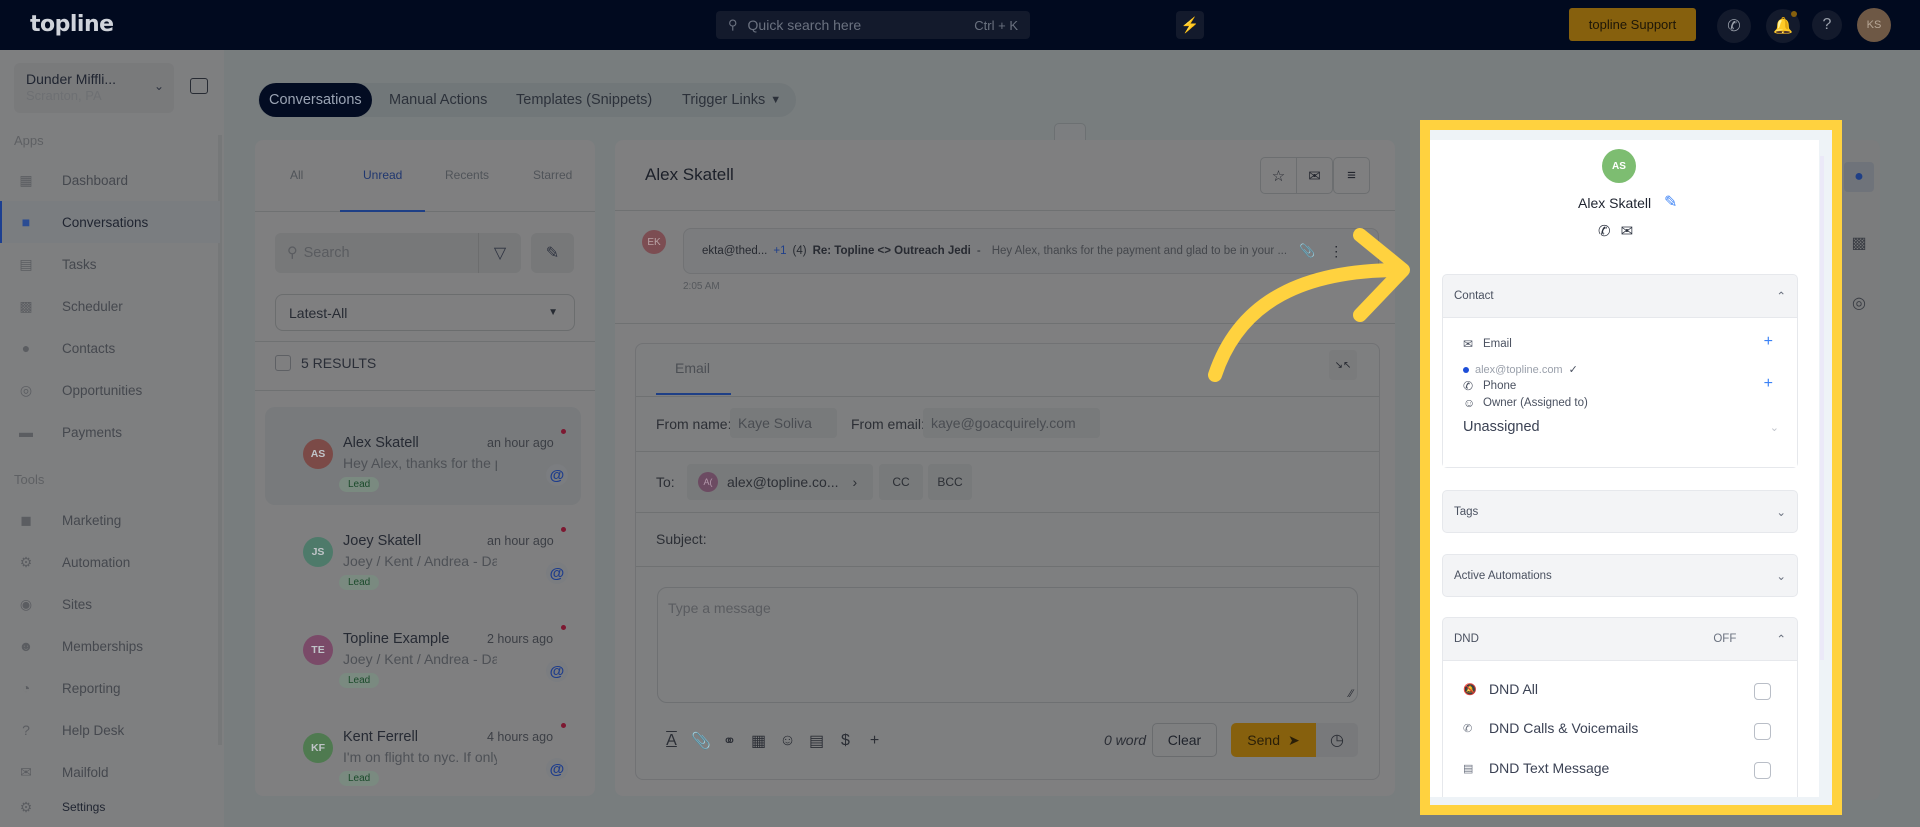 The width and height of the screenshot is (1920, 827). What do you see at coordinates (110, 646) in the screenshot?
I see `sidebar-item-memberships: ☻ Memberships` at bounding box center [110, 646].